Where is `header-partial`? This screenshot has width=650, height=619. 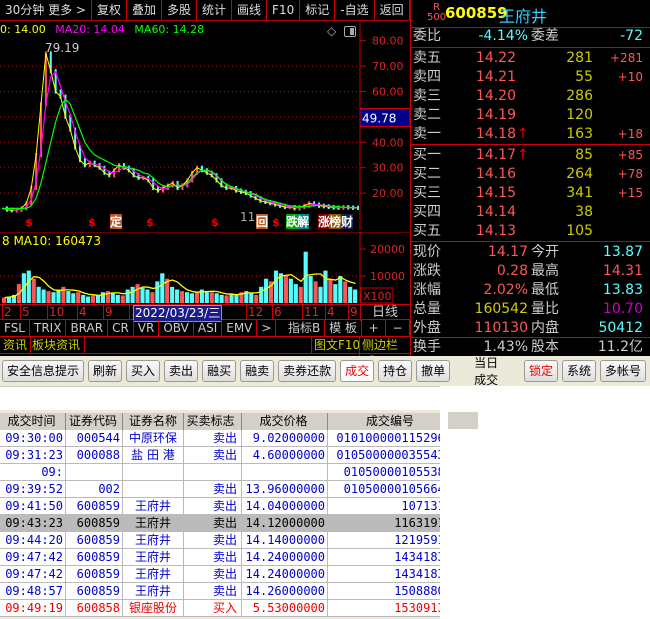 header-partial is located at coordinates (463, 420).